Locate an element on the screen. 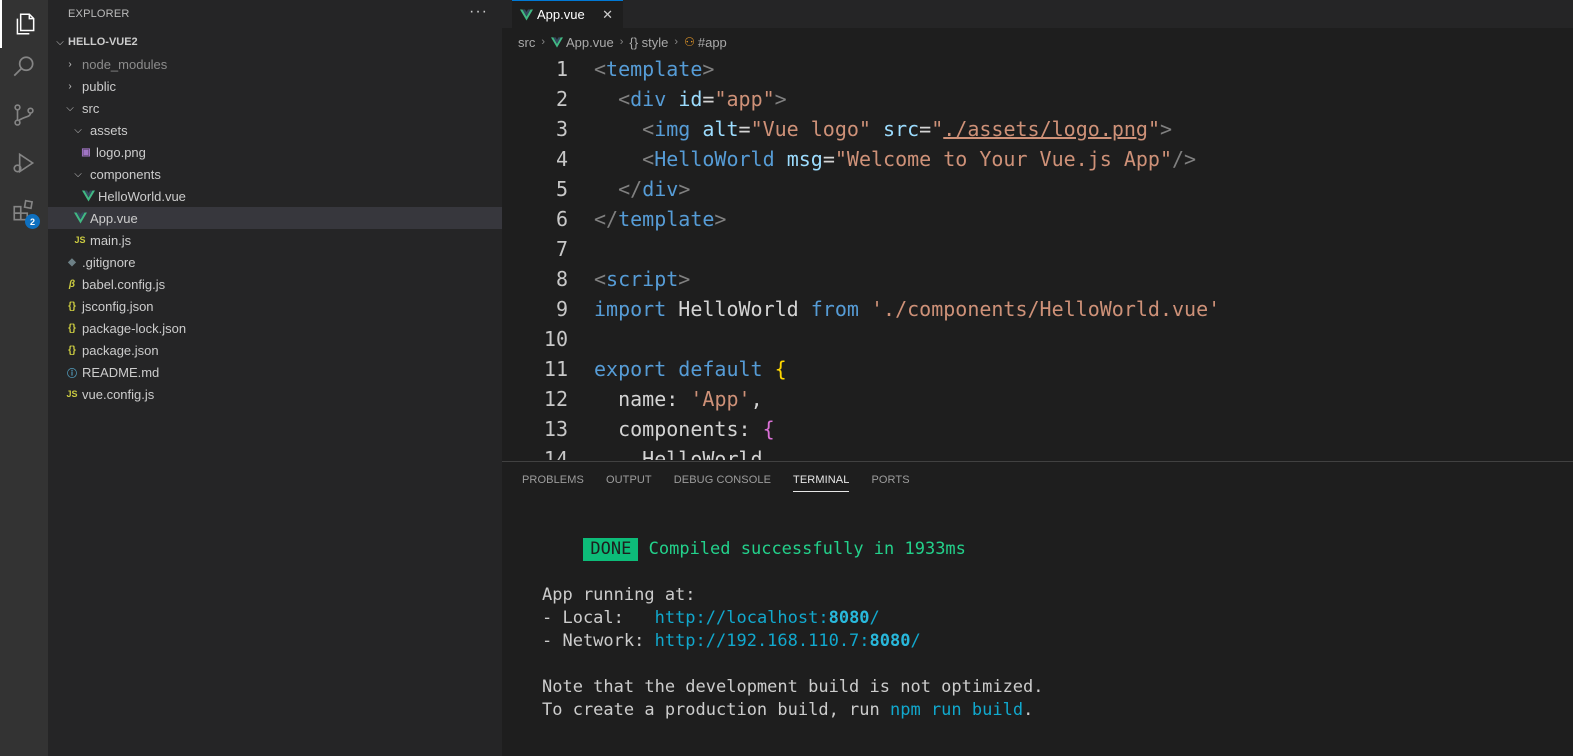 Image resolution: width=1573 pixels, height=756 pixels. explorer-activity-button is located at coordinates (24, 24).